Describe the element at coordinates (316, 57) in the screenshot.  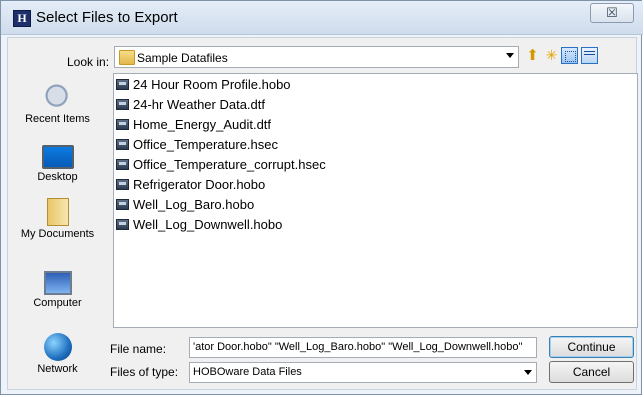
I see `look-in-dropdown: Sample Datafiles` at that location.